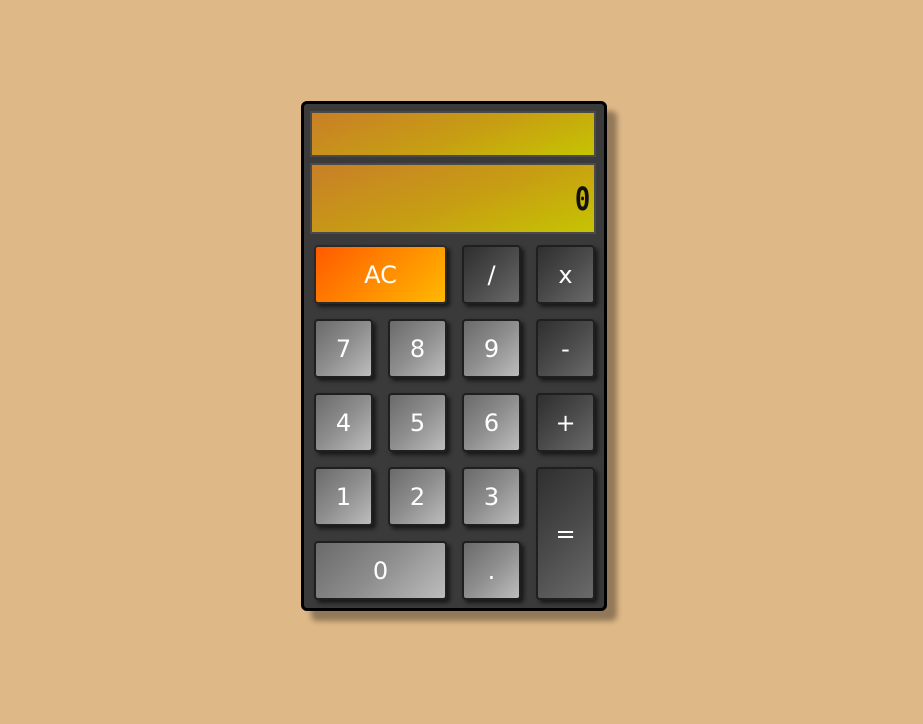  Describe the element at coordinates (582, 199) in the screenshot. I see `current-operand-text: 0` at that location.